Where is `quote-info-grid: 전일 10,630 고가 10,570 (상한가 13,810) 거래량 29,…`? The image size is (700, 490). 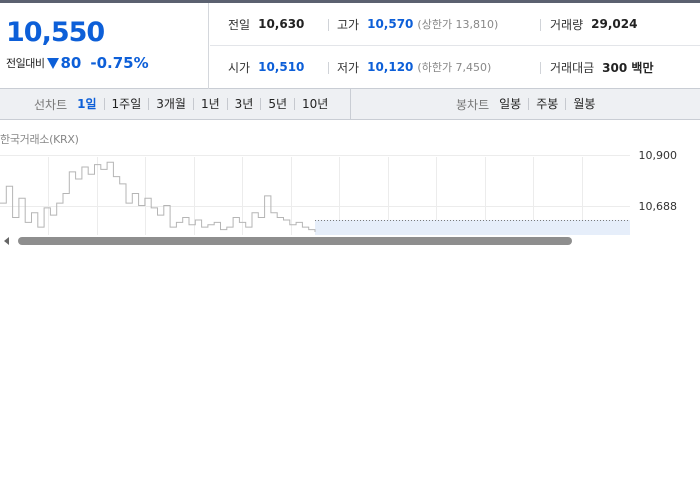 quote-info-grid: 전일 10,630 고가 10,570 (상한가 13,810) 거래량 29,… is located at coordinates (455, 46).